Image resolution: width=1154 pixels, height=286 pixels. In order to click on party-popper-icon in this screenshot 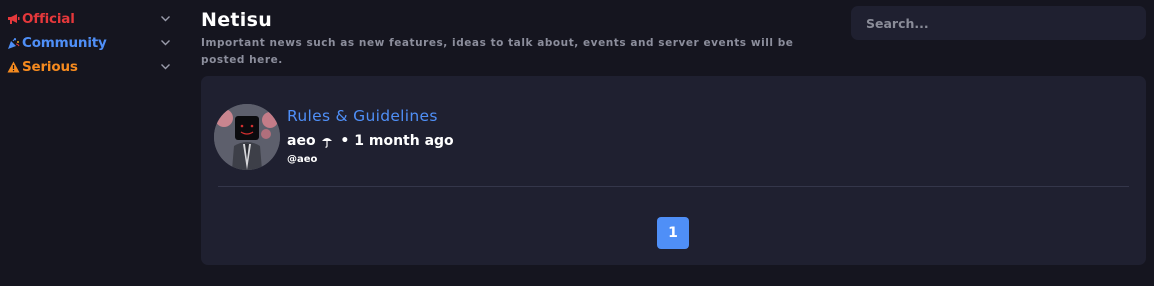, I will do `click(13, 43)`.